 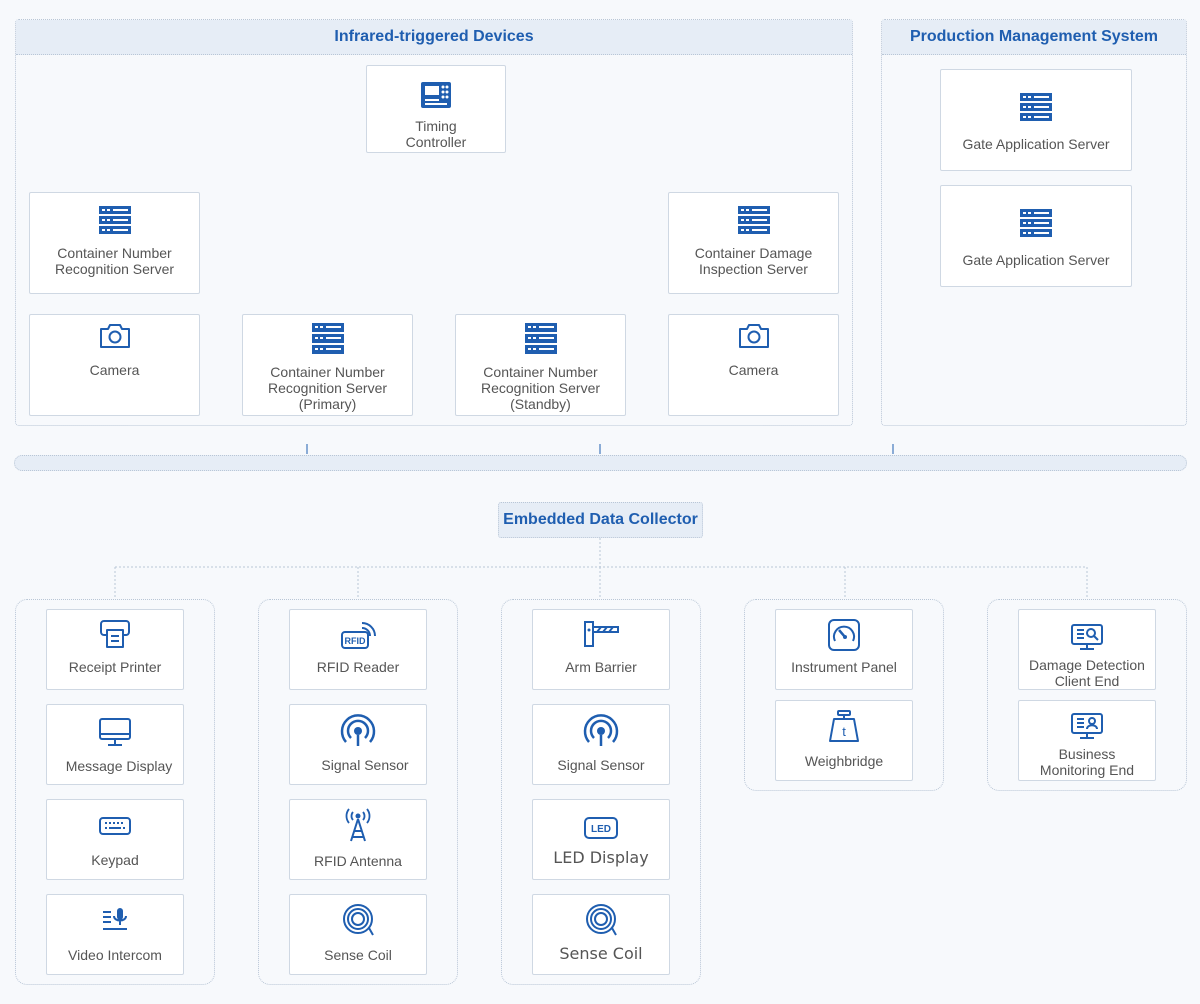 I want to click on camera-right-node: Camera, so click(x=753, y=365).